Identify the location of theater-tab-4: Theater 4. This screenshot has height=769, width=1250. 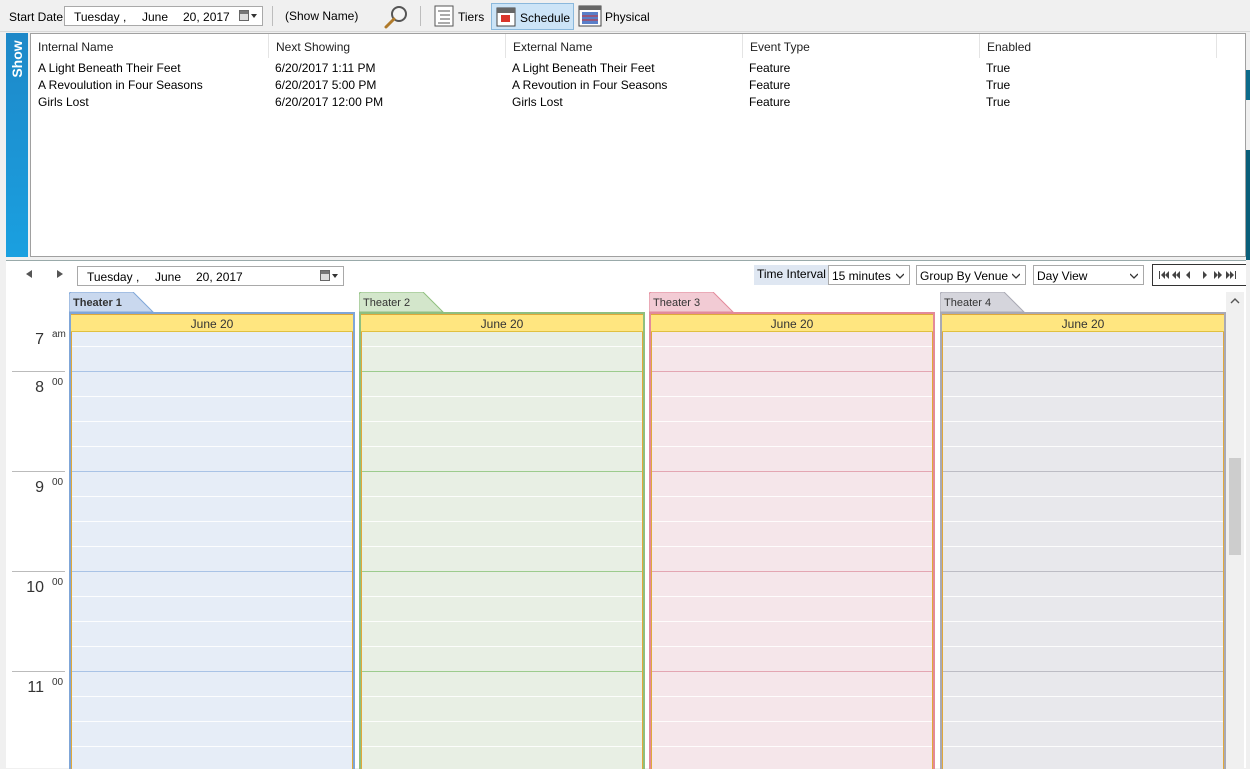
(985, 302).